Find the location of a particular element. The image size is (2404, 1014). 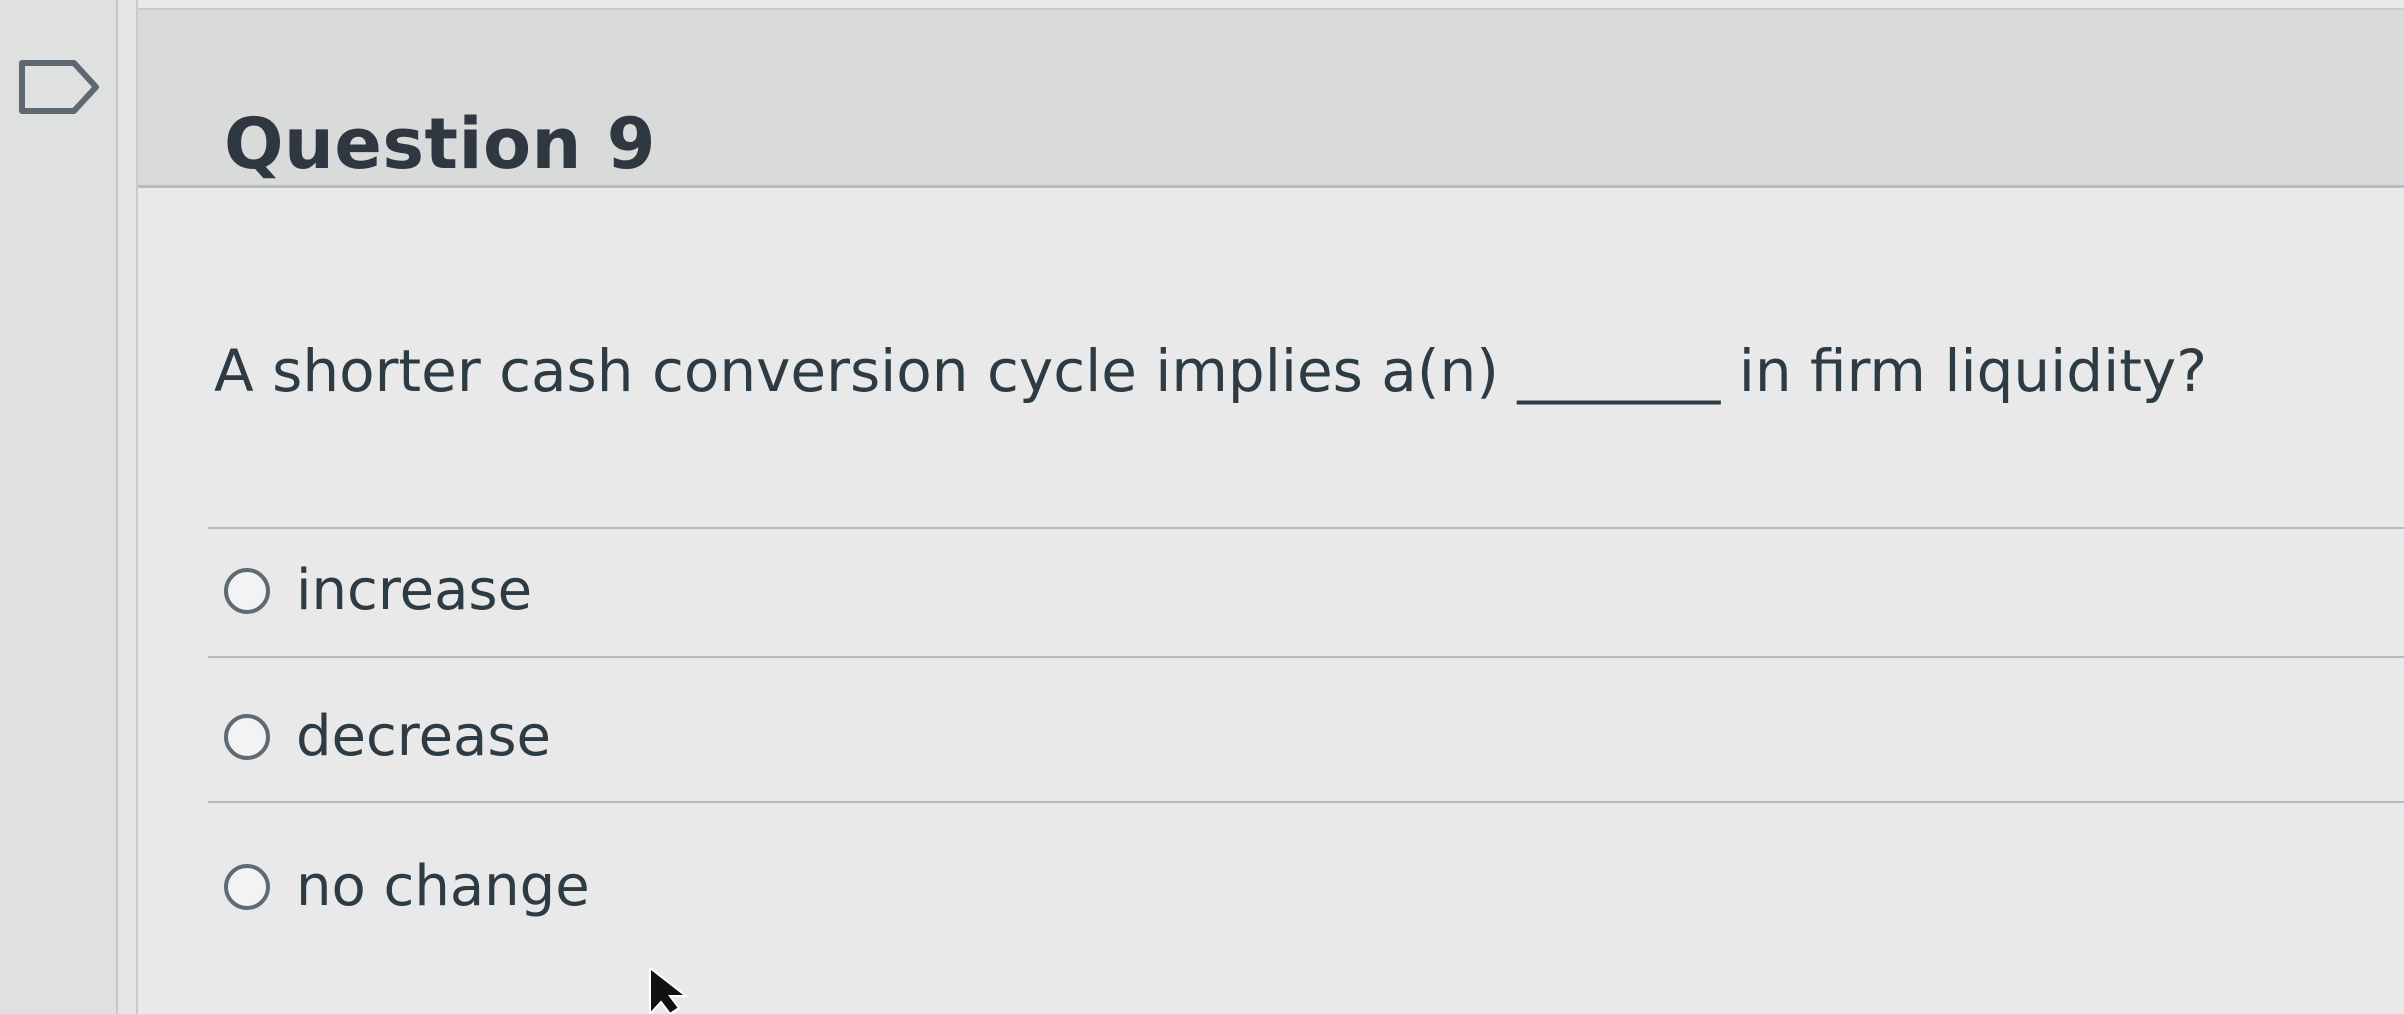

question-title: Question 9 is located at coordinates (440, 143).